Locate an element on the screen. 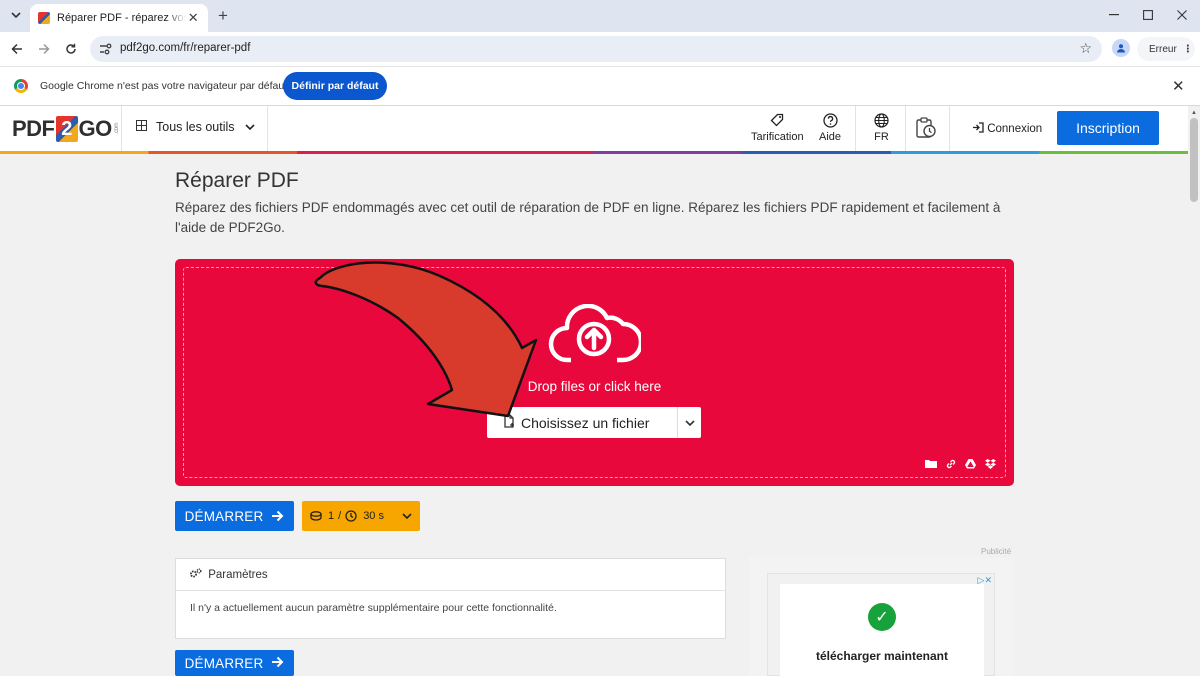 This screenshot has width=1200, height=676. signup-button: Inscription is located at coordinates (1108, 128).